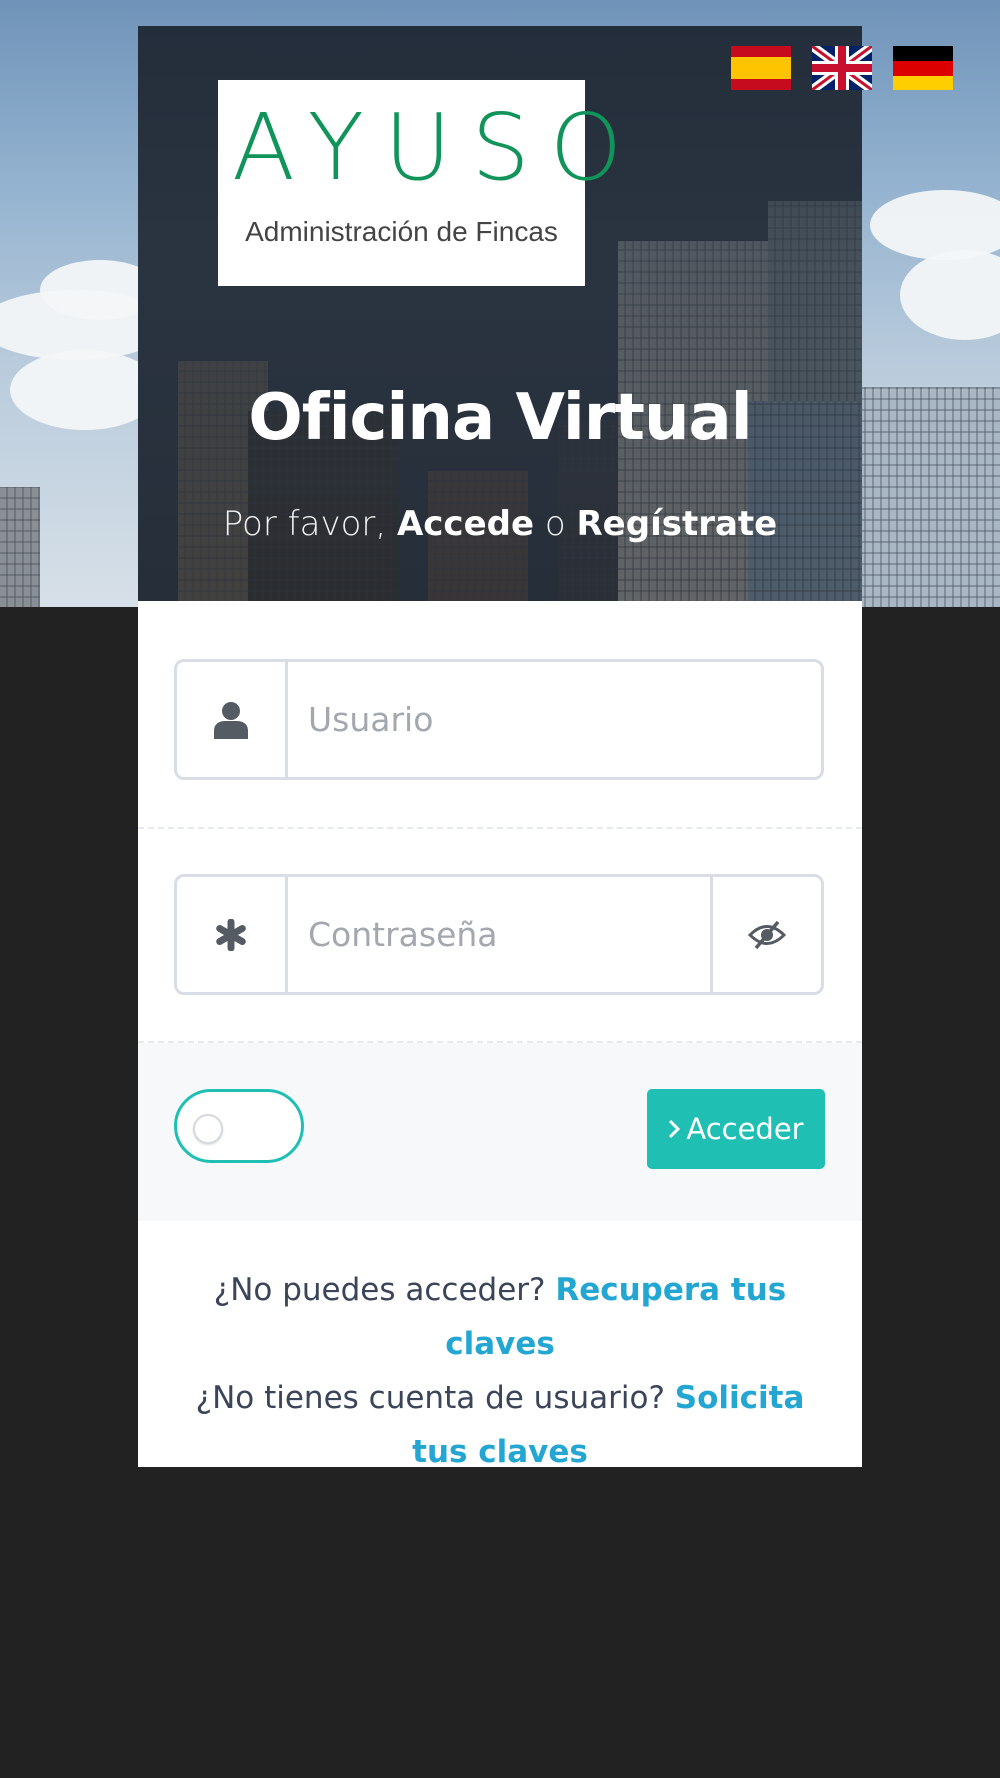 This screenshot has width=1000, height=1778. Describe the element at coordinates (500, 1132) in the screenshot. I see `form-actions: Acceder` at that location.